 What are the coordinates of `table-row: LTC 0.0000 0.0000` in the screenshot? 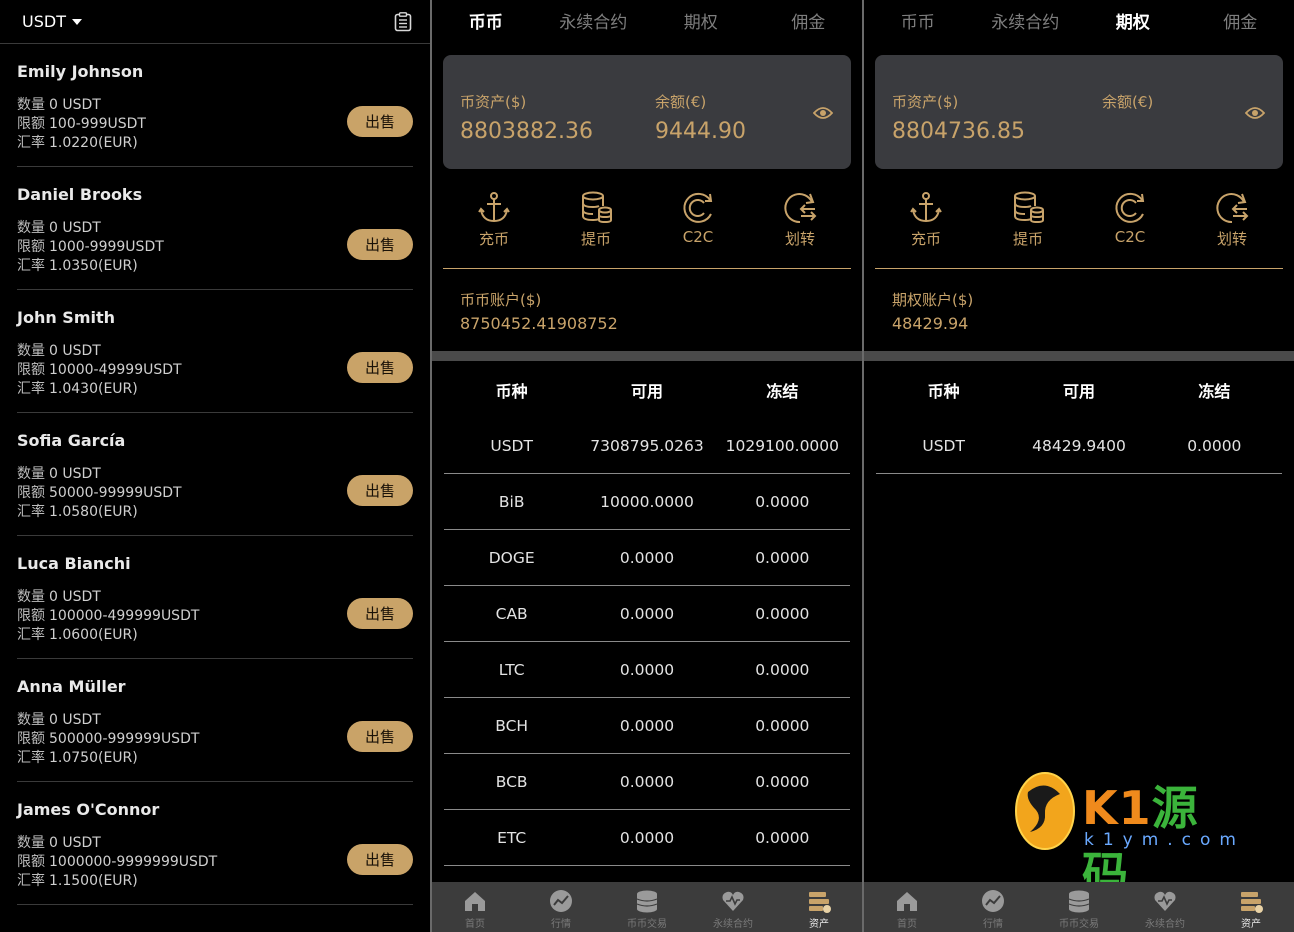 It's located at (647, 670).